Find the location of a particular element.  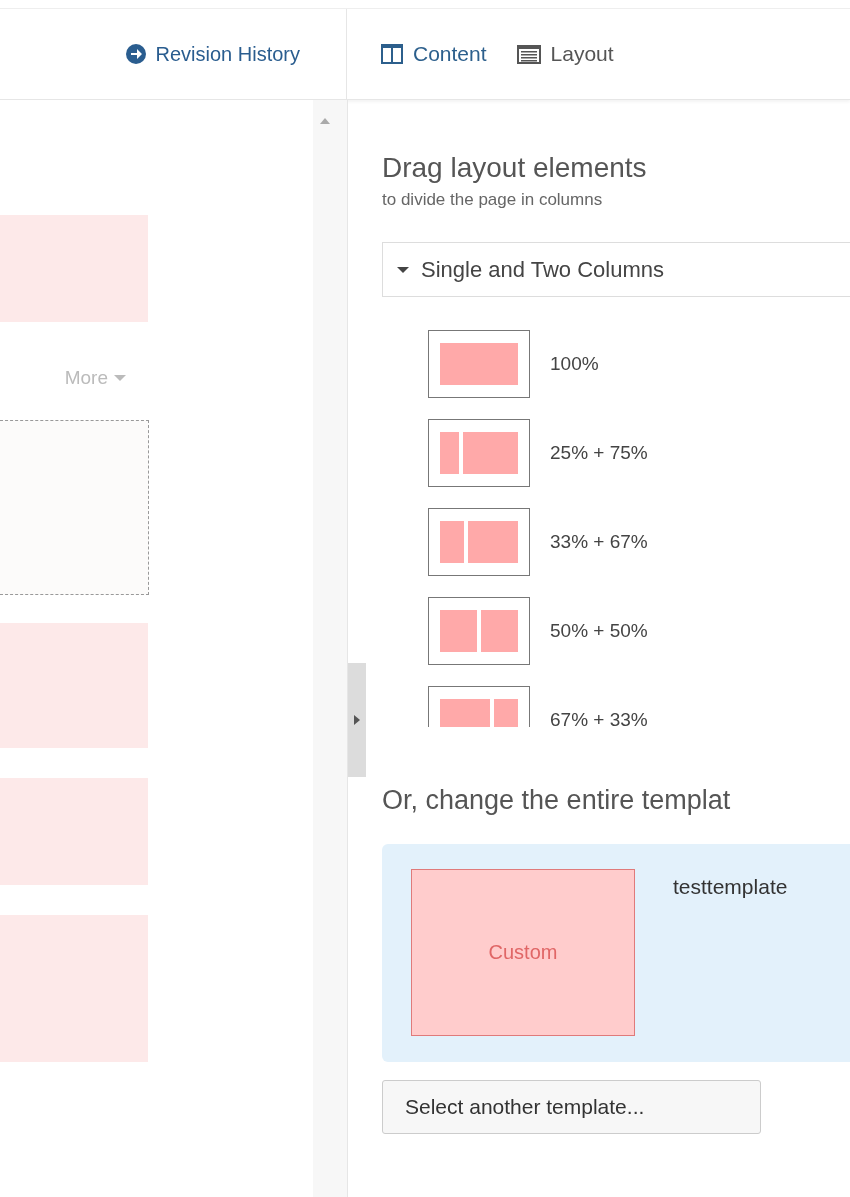

layout-label: 25% + 75% is located at coordinates (599, 452).